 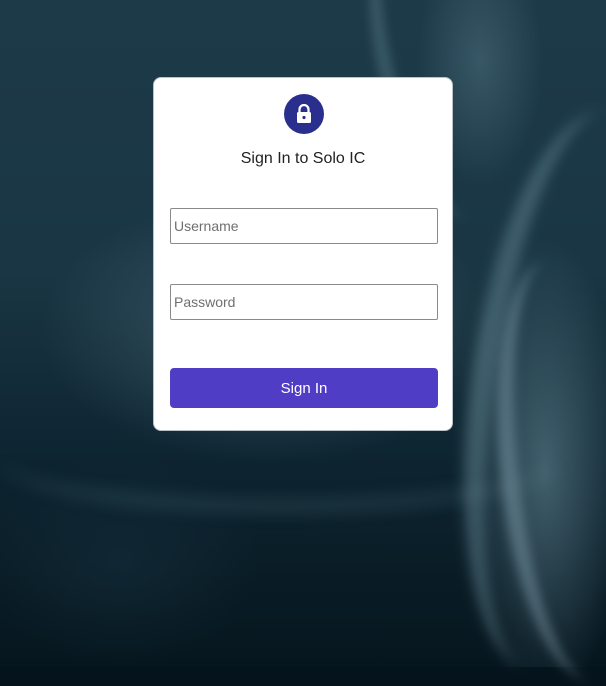 What do you see at coordinates (304, 388) in the screenshot?
I see `sign-in-button: Sign In` at bounding box center [304, 388].